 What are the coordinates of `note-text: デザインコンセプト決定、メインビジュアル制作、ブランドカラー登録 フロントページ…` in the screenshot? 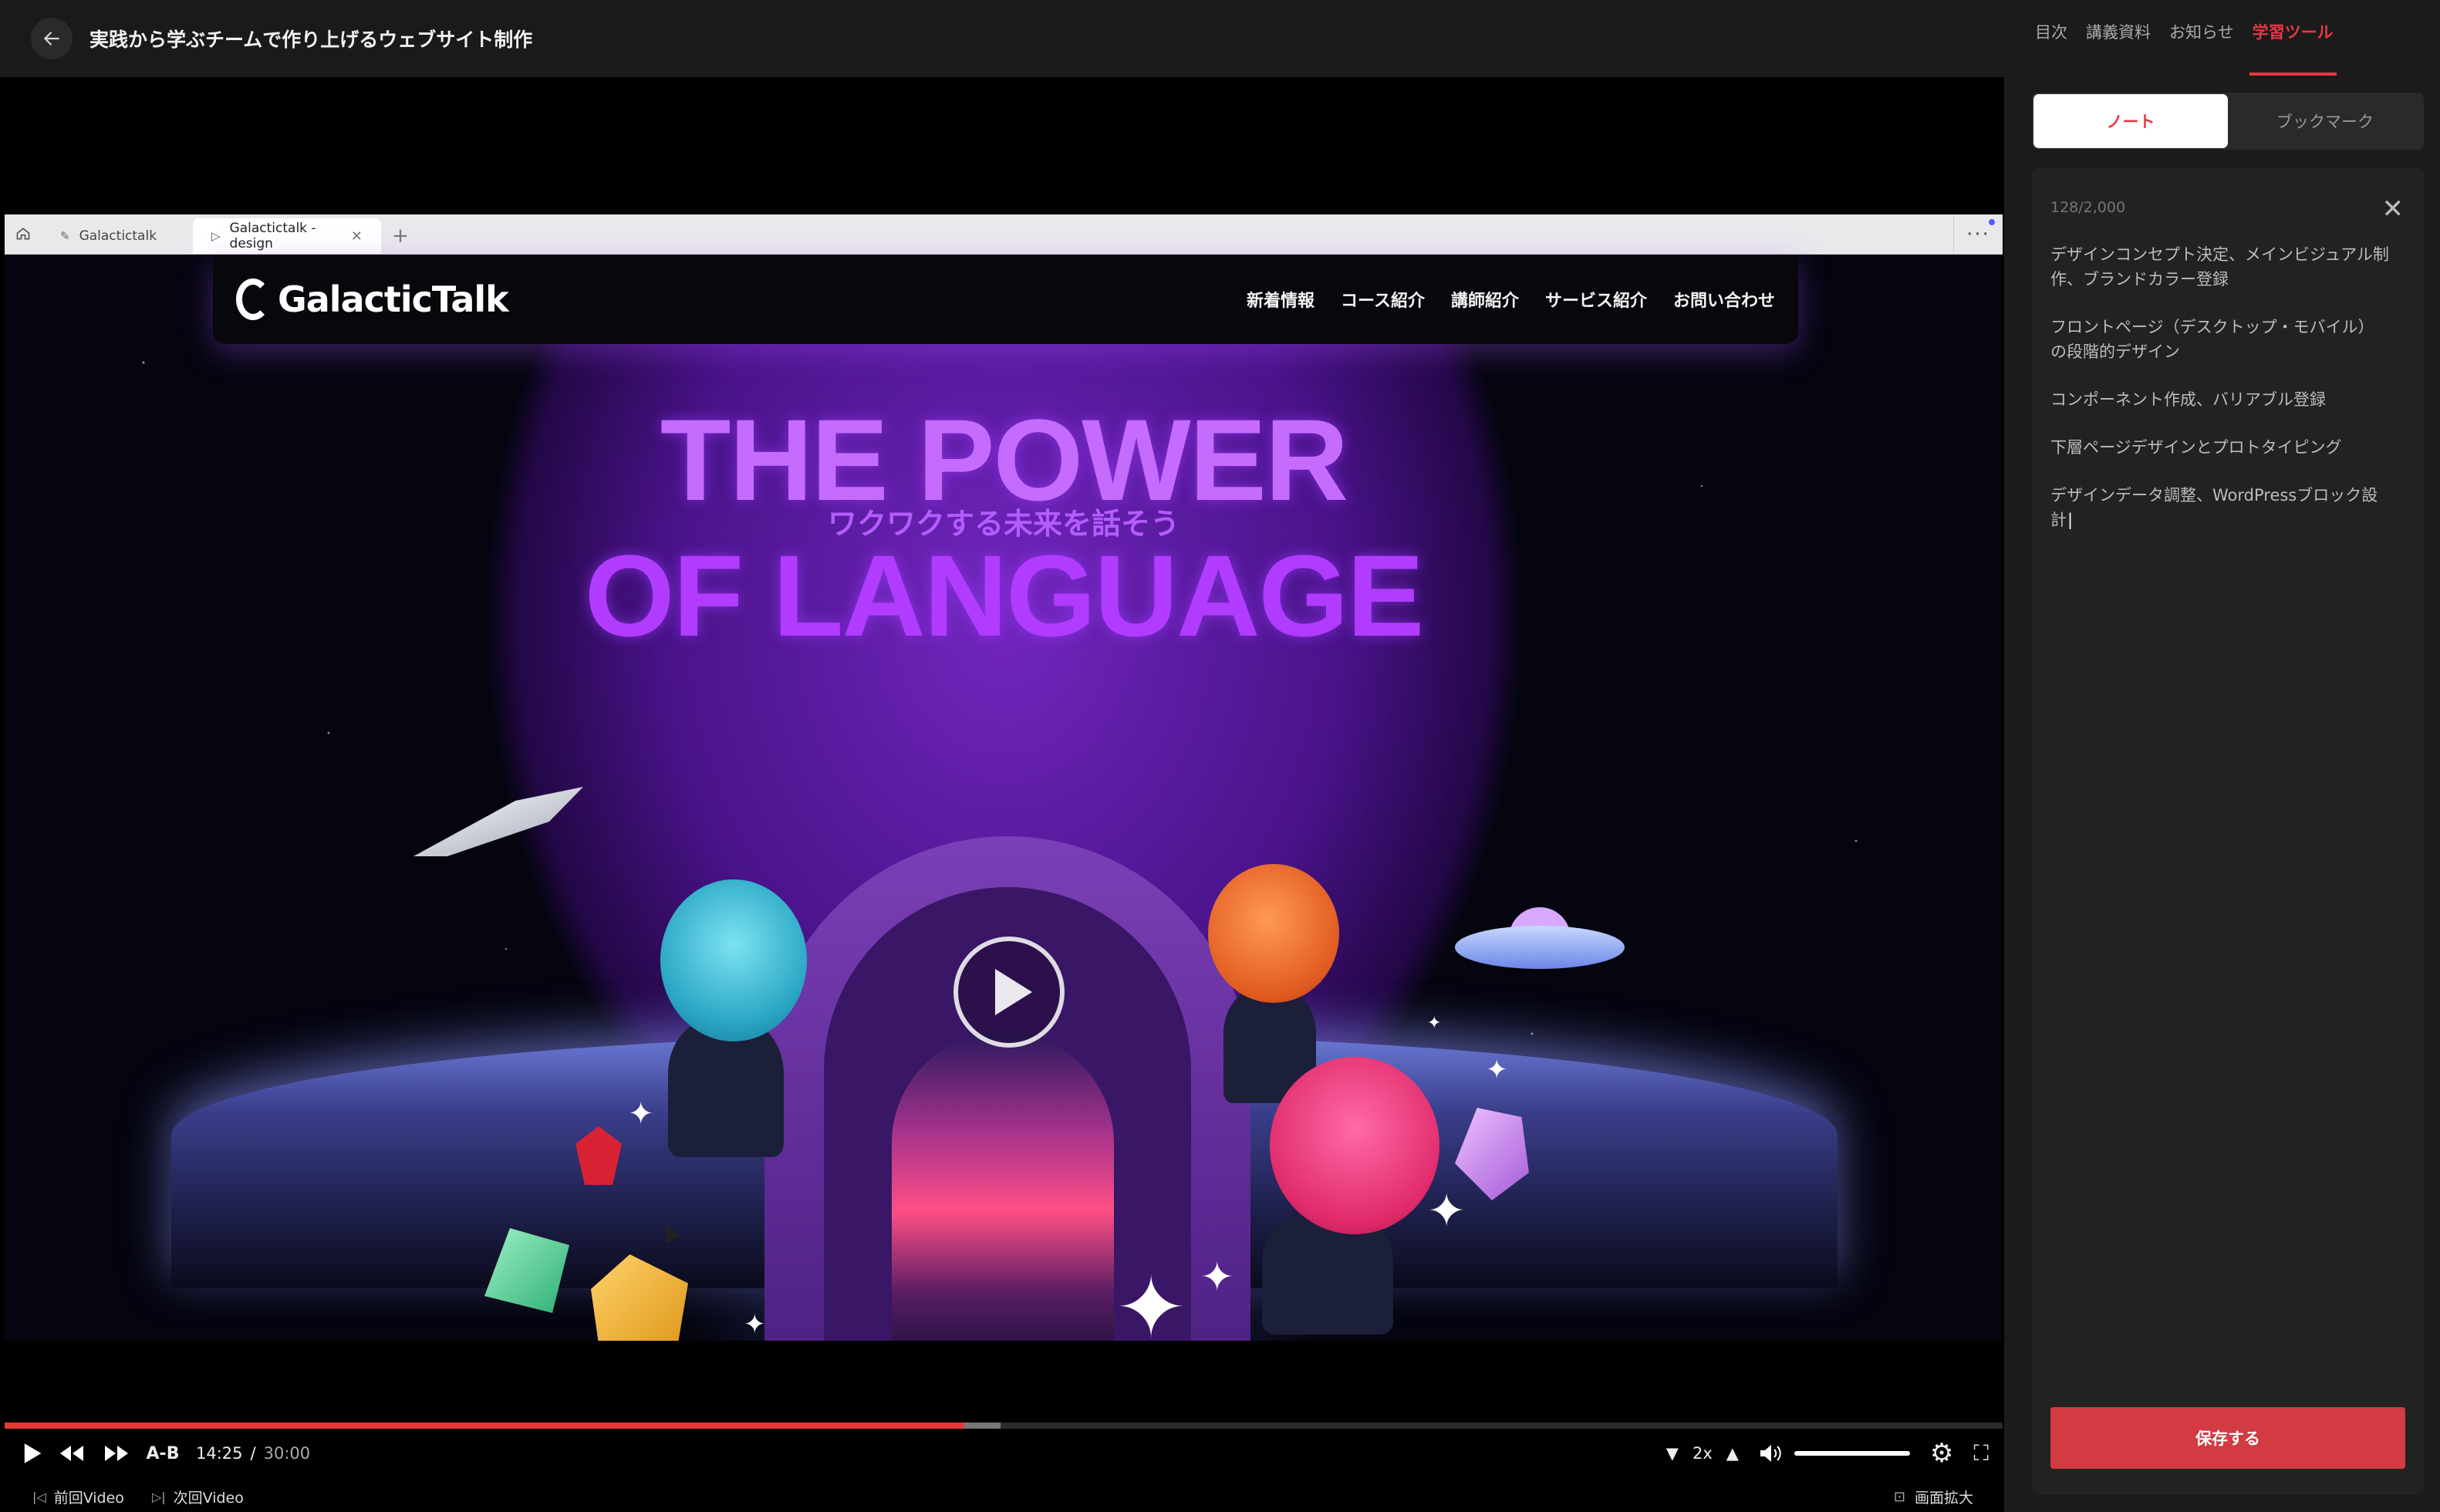 It's located at (2220, 398).